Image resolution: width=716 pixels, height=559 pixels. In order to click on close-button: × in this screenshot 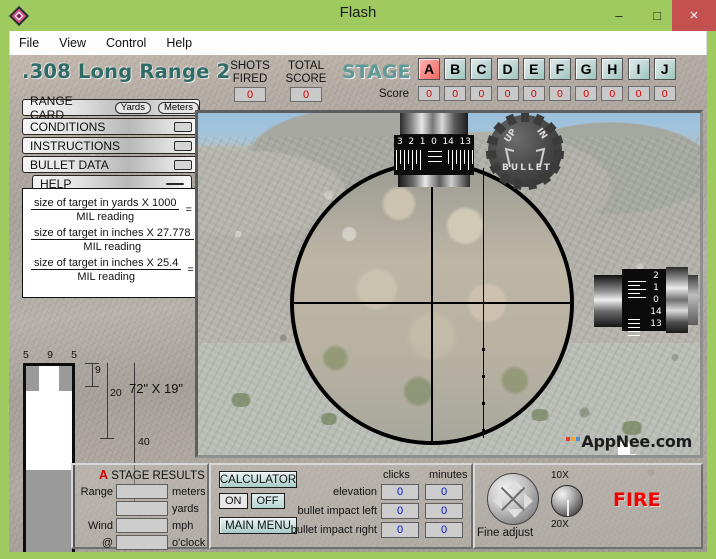, I will do `click(694, 15)`.